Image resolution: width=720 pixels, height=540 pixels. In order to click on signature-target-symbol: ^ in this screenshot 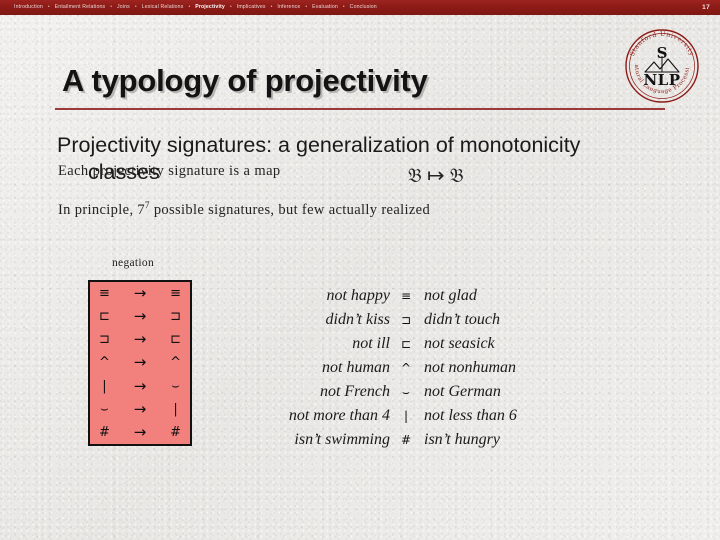, I will do `click(176, 363)`.